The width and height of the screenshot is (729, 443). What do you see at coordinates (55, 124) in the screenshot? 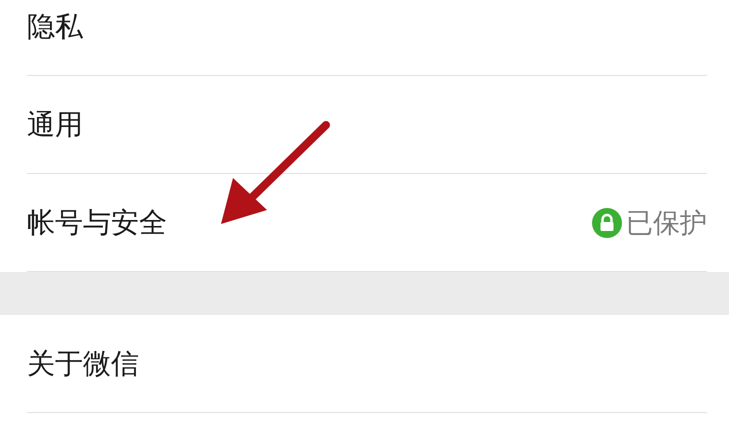
I see `row-label: 通用` at bounding box center [55, 124].